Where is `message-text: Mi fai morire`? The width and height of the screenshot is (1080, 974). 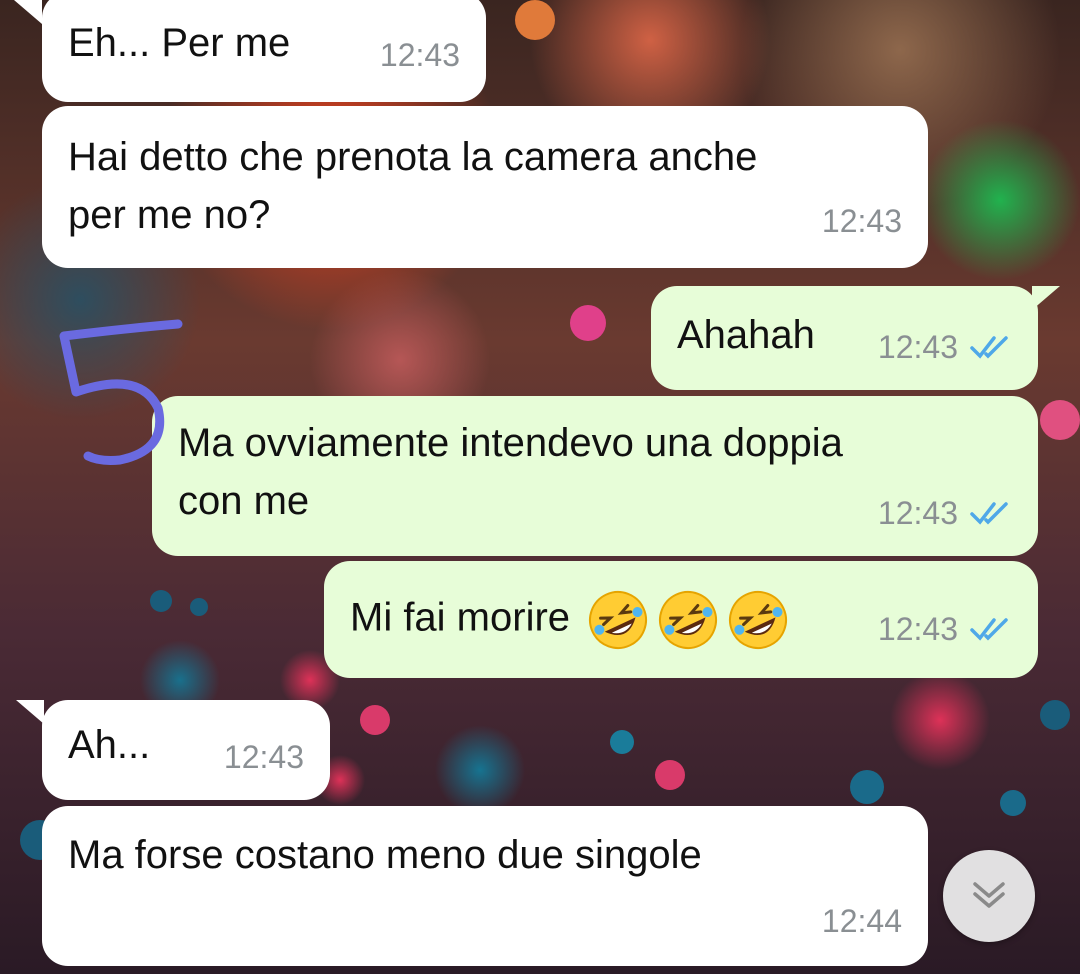 message-text: Mi fai morire is located at coordinates (570, 620).